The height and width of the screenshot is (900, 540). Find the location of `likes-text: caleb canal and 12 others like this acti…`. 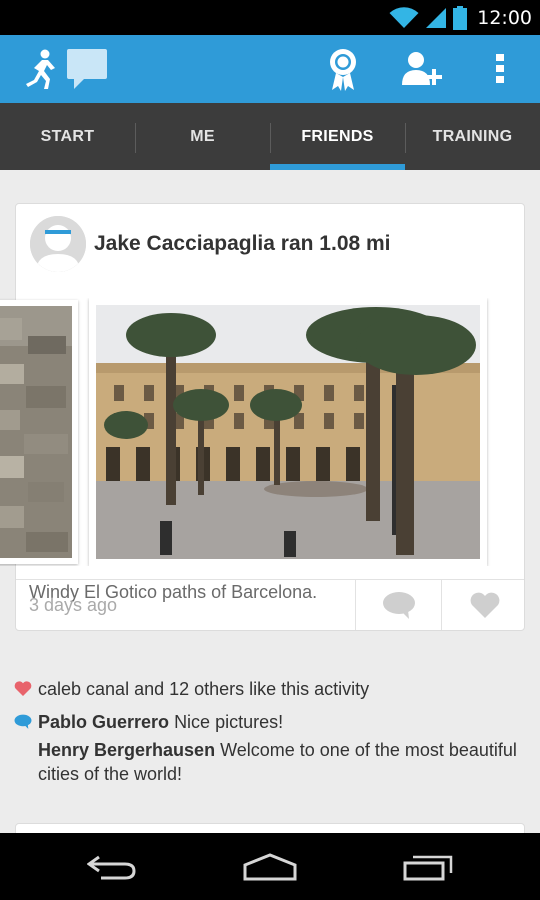

likes-text: caleb canal and 12 others like this acti… is located at coordinates (204, 689).